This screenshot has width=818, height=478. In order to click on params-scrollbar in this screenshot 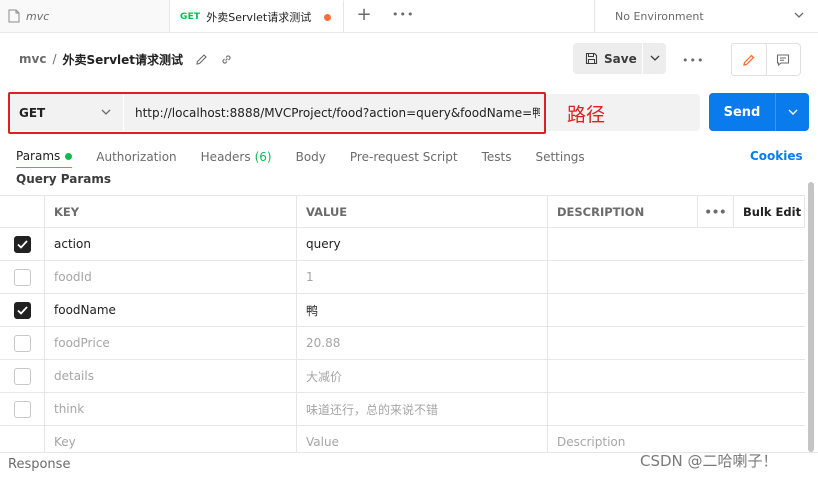, I will do `click(811, 317)`.